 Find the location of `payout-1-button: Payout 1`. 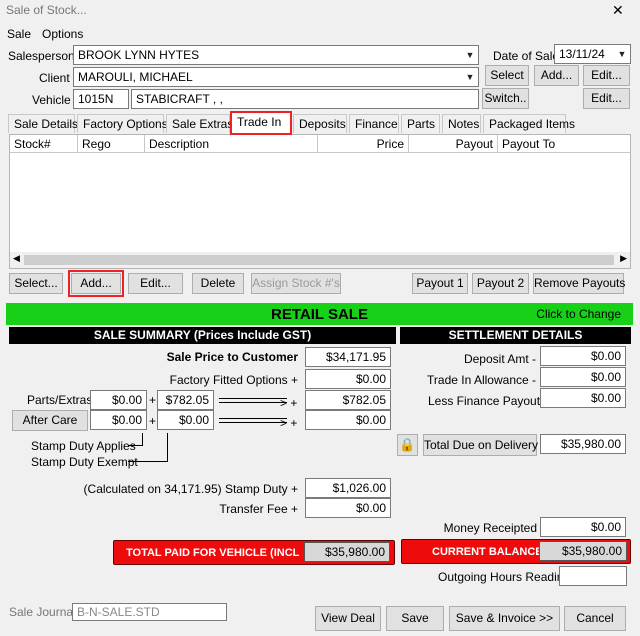

payout-1-button: Payout 1 is located at coordinates (440, 283).